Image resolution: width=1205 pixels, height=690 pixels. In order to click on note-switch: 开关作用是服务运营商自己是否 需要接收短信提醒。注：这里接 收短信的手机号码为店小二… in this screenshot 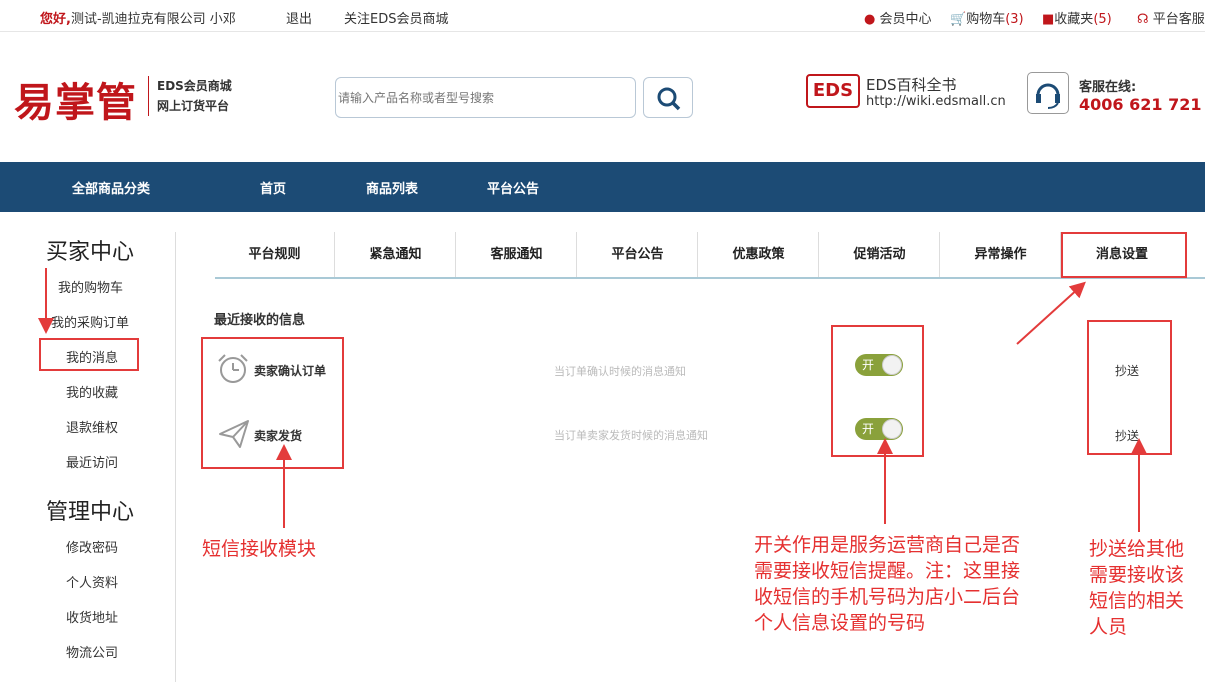, I will do `click(887, 584)`.